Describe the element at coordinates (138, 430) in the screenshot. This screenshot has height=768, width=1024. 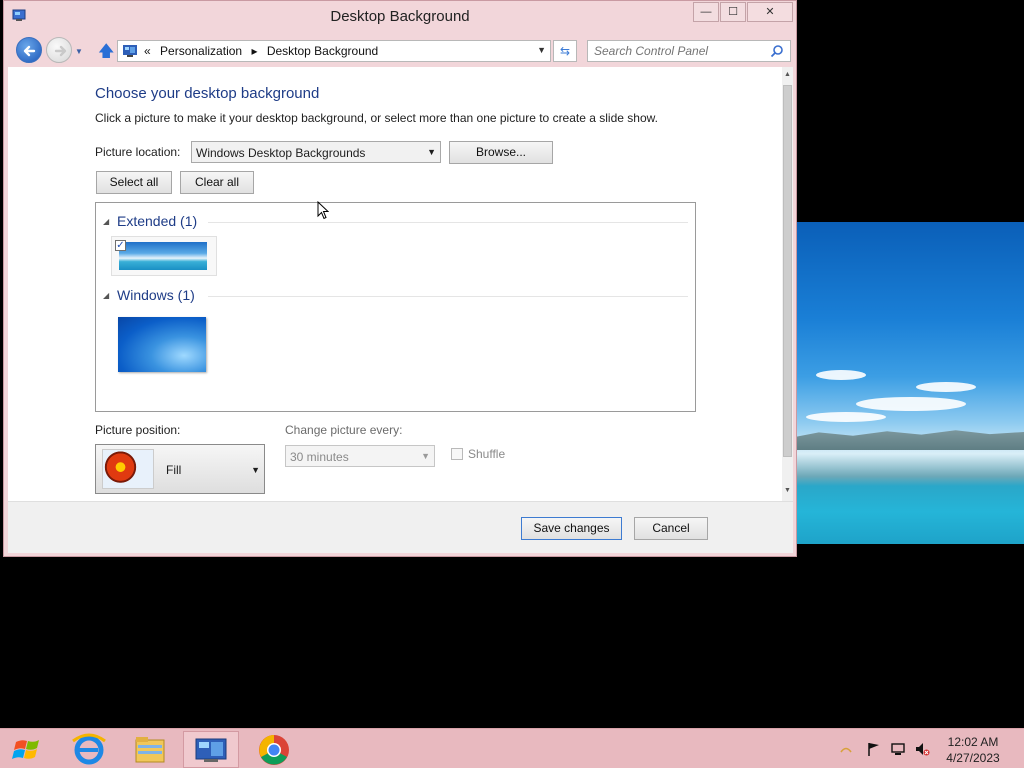
I see `picture-position-label: Picture position:` at that location.